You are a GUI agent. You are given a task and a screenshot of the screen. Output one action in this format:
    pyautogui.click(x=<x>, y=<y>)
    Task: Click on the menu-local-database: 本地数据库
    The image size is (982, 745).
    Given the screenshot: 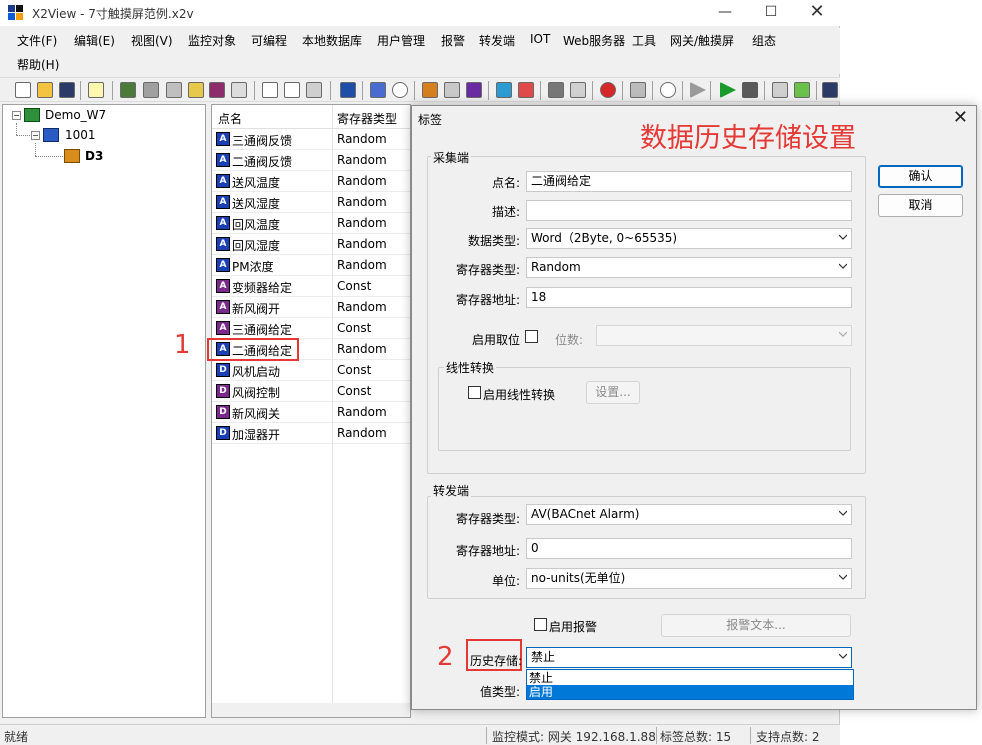 What is the action you would take?
    pyautogui.click(x=332, y=40)
    